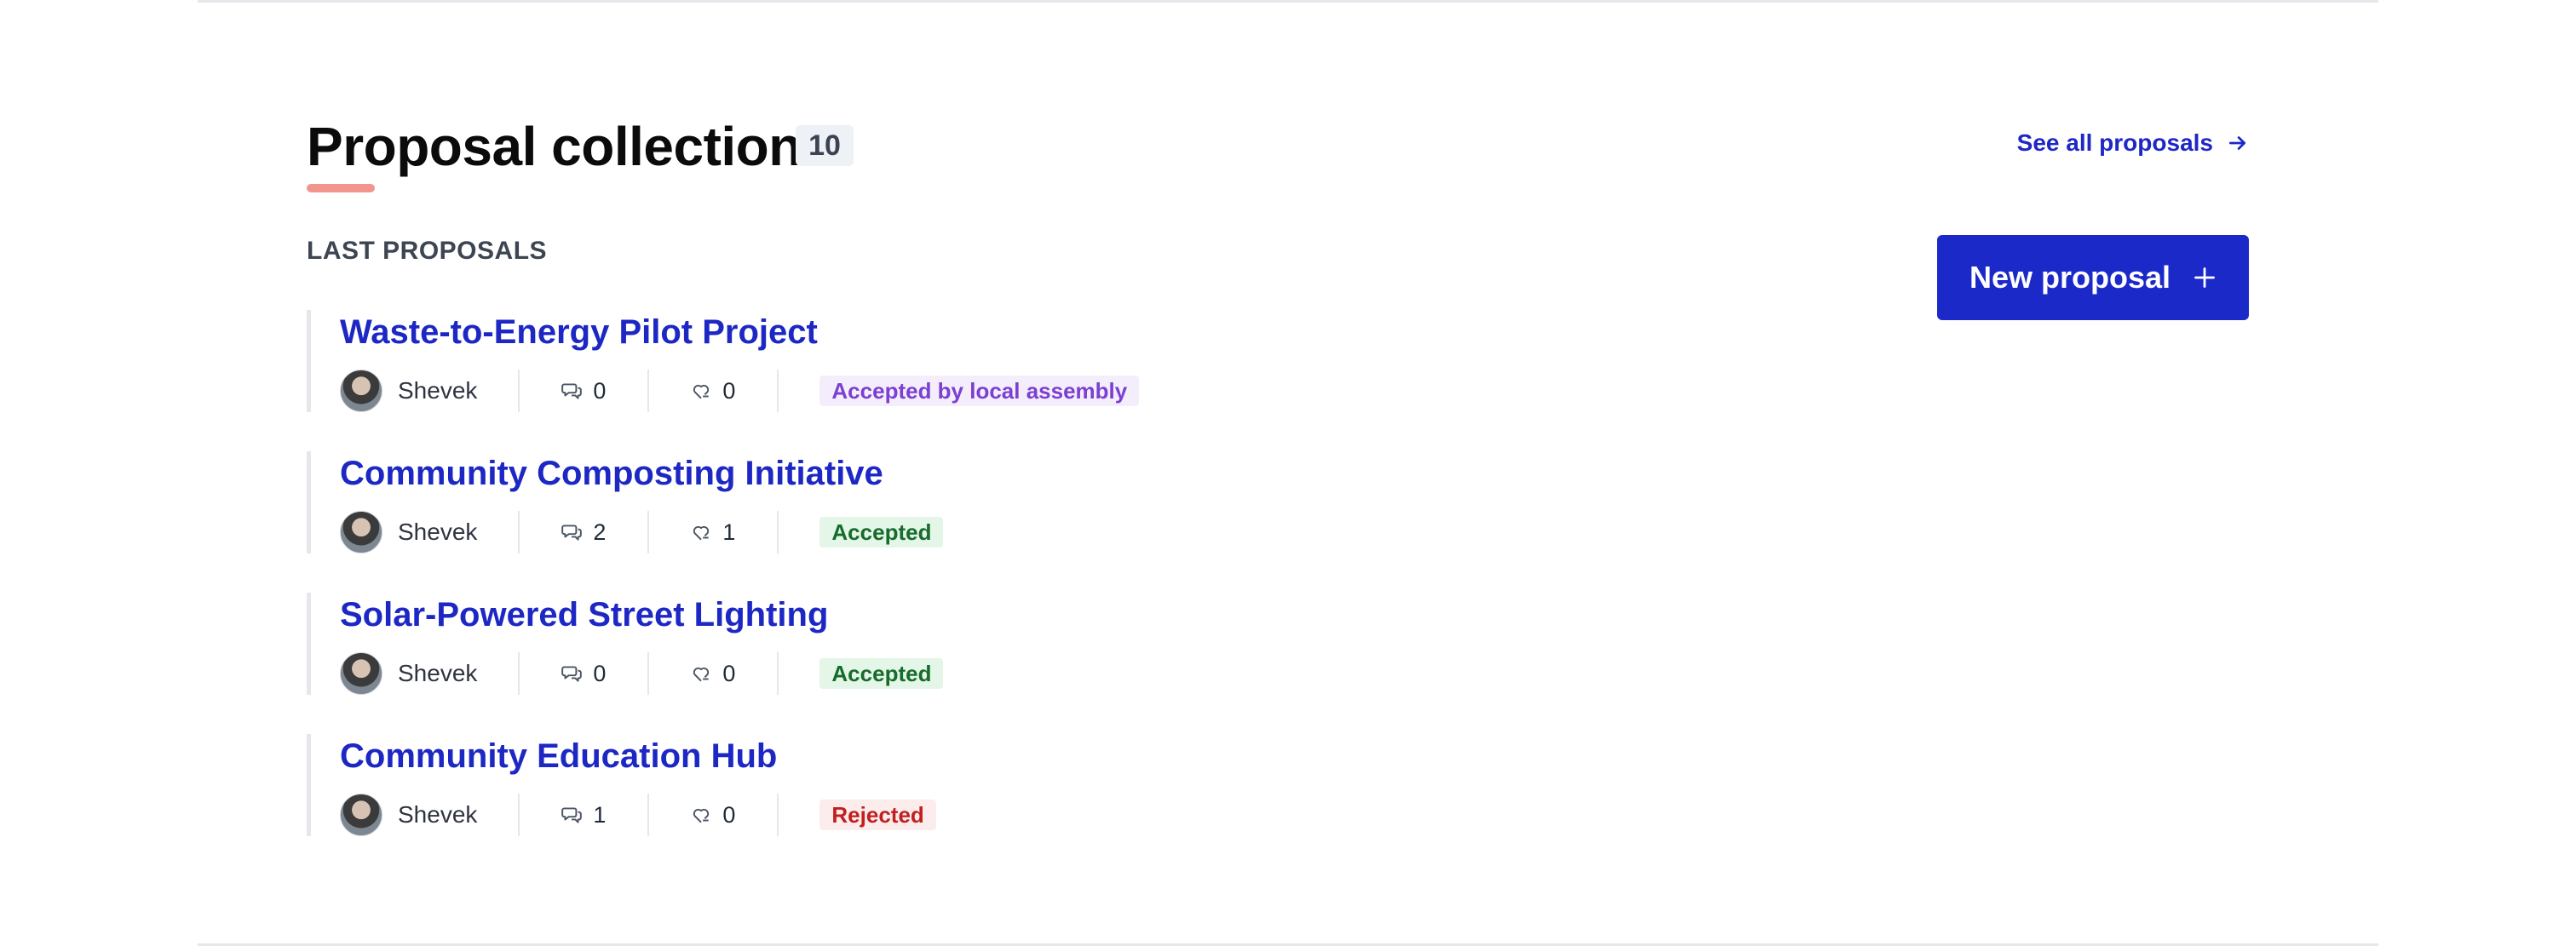 The width and height of the screenshot is (2576, 946). I want to click on top-divider, so click(1288, 1).